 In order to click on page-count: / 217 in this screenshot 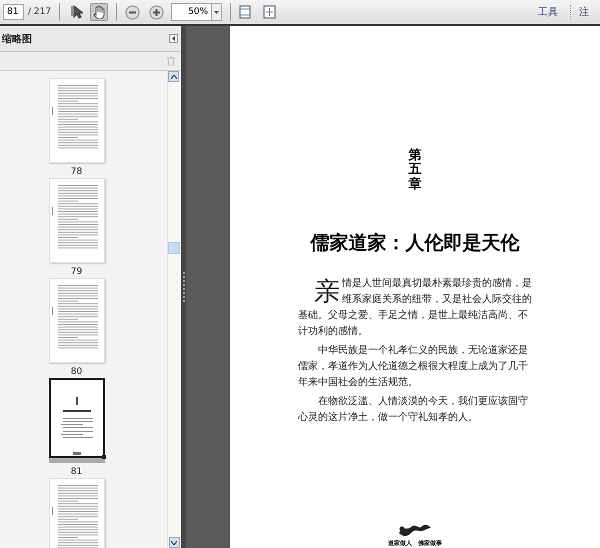, I will do `click(40, 12)`.